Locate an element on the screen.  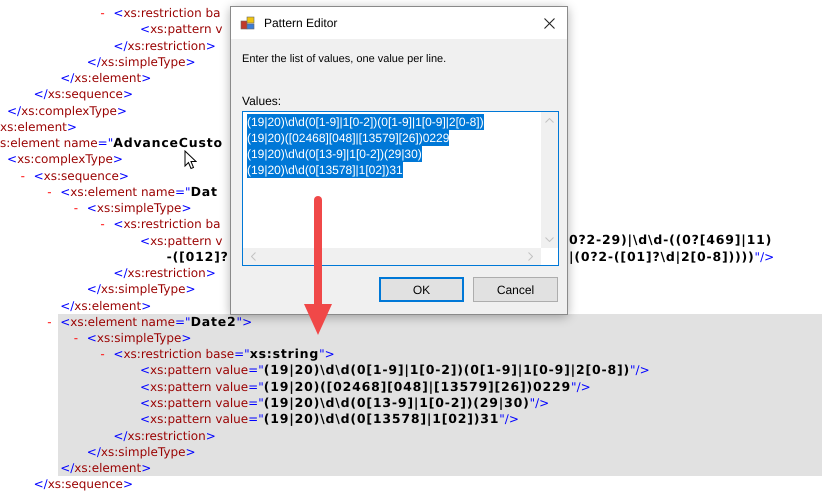
xml-line: <xs:pattern value="(19|20)([02468][048]|[13579][26])0229"/> is located at coordinates (365, 387).